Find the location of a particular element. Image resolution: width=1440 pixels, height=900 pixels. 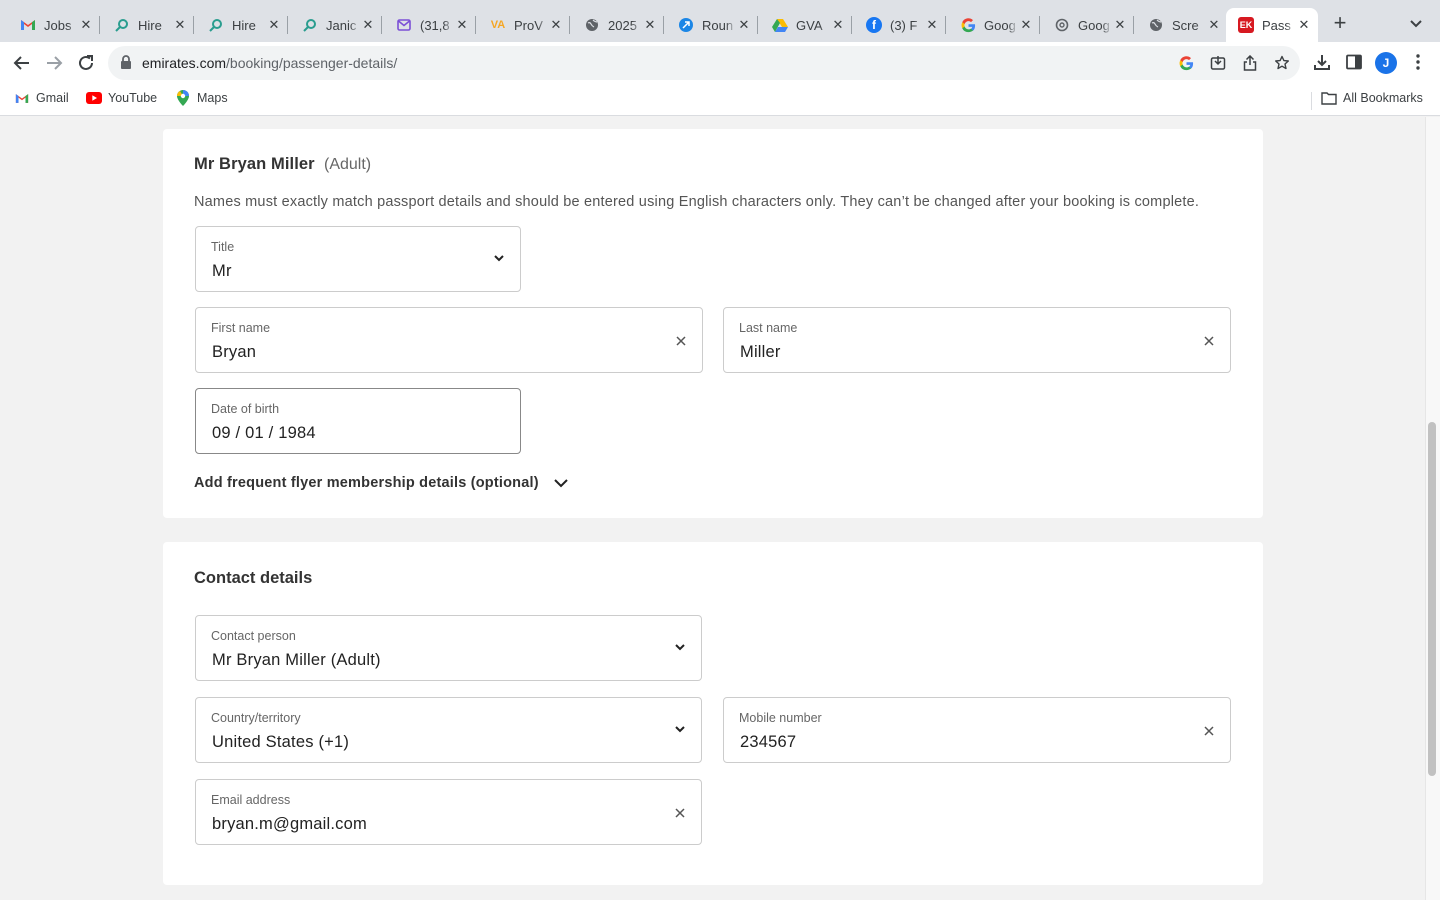

youtube-icon is located at coordinates (94, 98).